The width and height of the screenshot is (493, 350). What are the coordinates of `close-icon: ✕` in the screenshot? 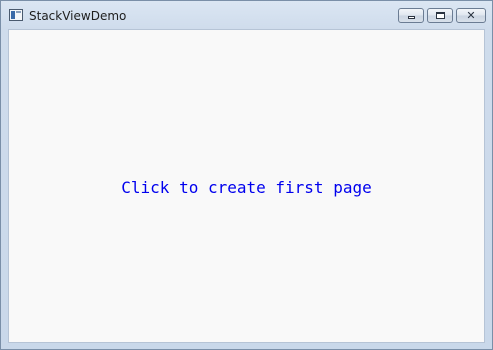 It's located at (471, 15).